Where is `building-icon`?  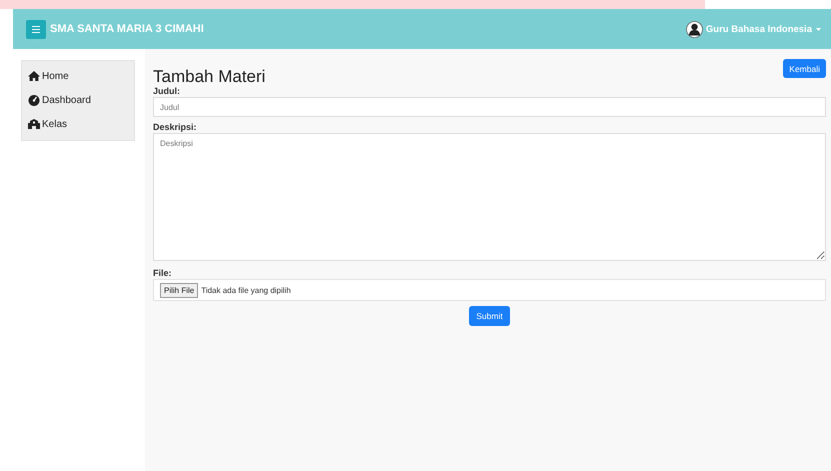
building-icon is located at coordinates (34, 124).